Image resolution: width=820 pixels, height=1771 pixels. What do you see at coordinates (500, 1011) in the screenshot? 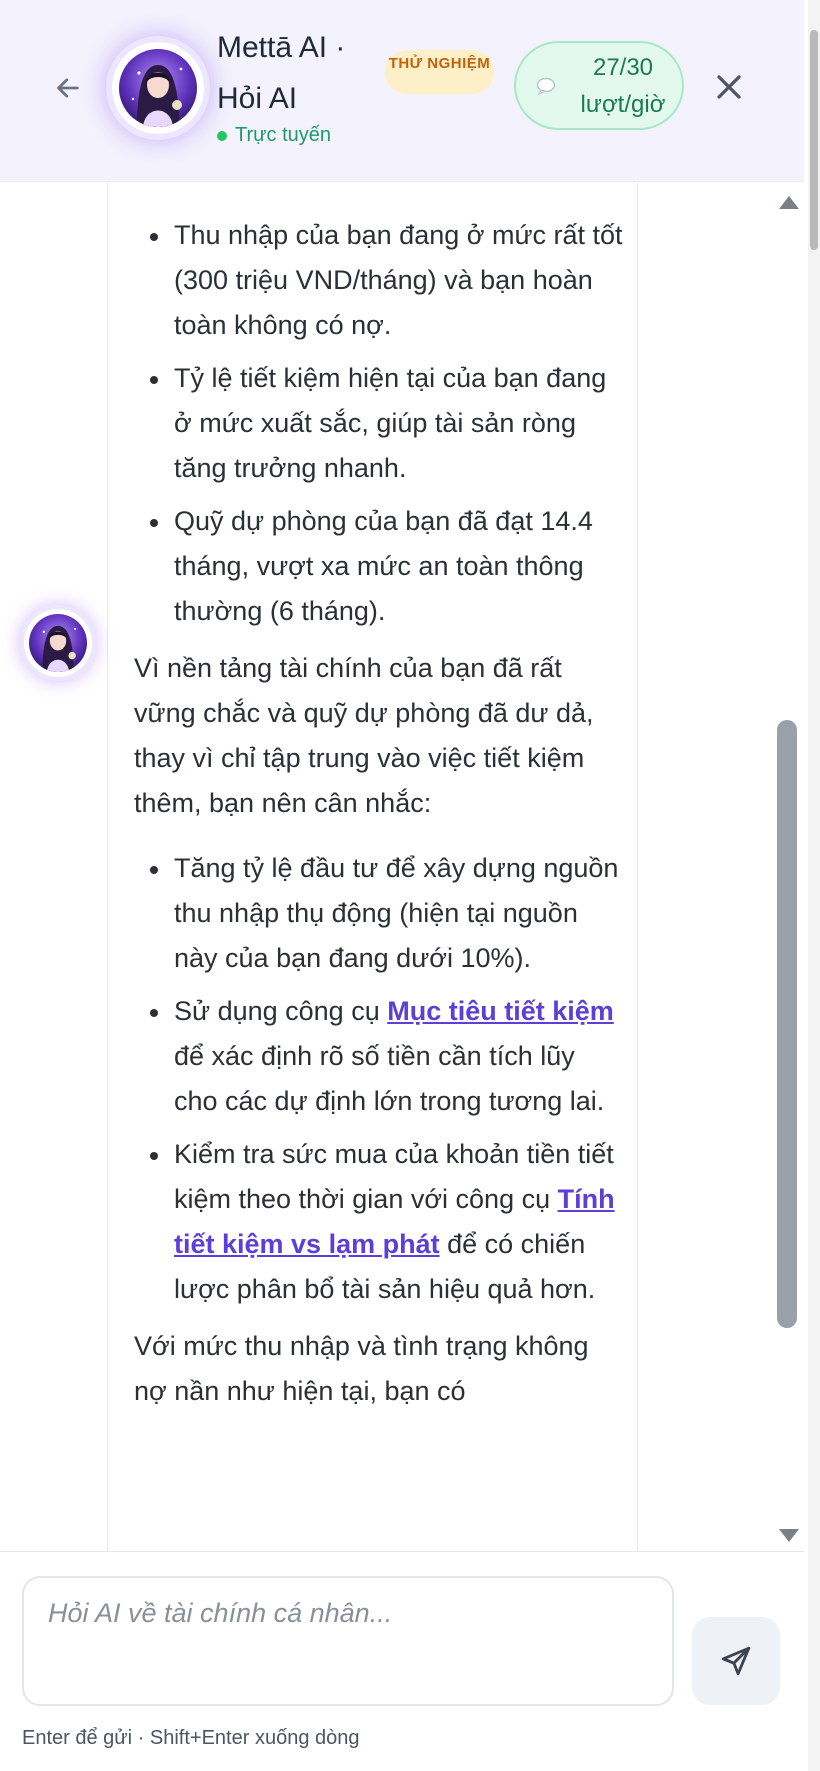
I see `savings-goal-link: Mục tiêu tiết kiệm` at bounding box center [500, 1011].